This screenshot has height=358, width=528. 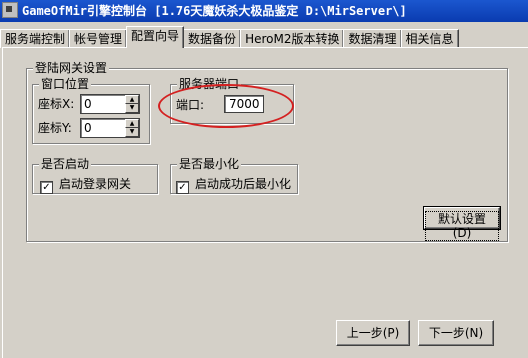 What do you see at coordinates (10, 10) in the screenshot?
I see `app-icon` at bounding box center [10, 10].